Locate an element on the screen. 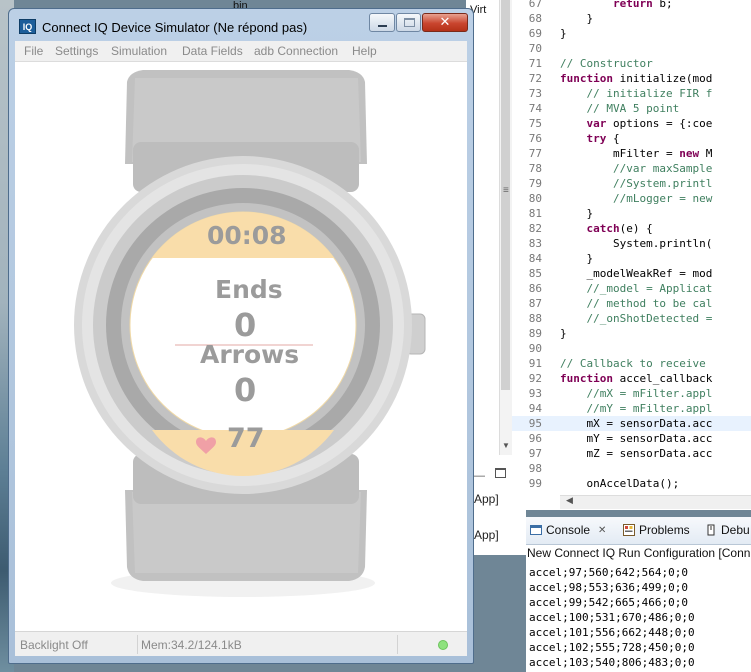 The width and height of the screenshot is (751, 672). code-line: 94 //mY = mFilter.appl is located at coordinates (631, 408).